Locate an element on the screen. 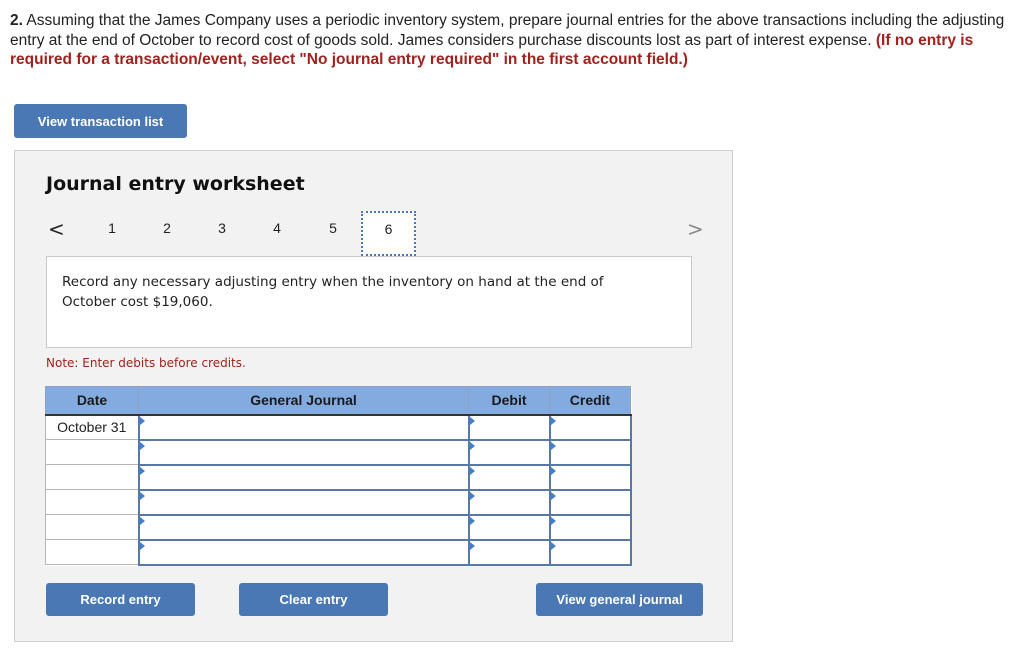 The image size is (1024, 657). view-general-journal-button: View general journal is located at coordinates (619, 599).